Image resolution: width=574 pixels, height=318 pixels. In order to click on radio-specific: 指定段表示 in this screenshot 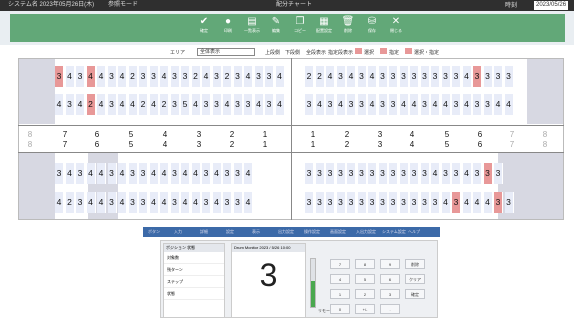, I will do `click(340, 52)`.